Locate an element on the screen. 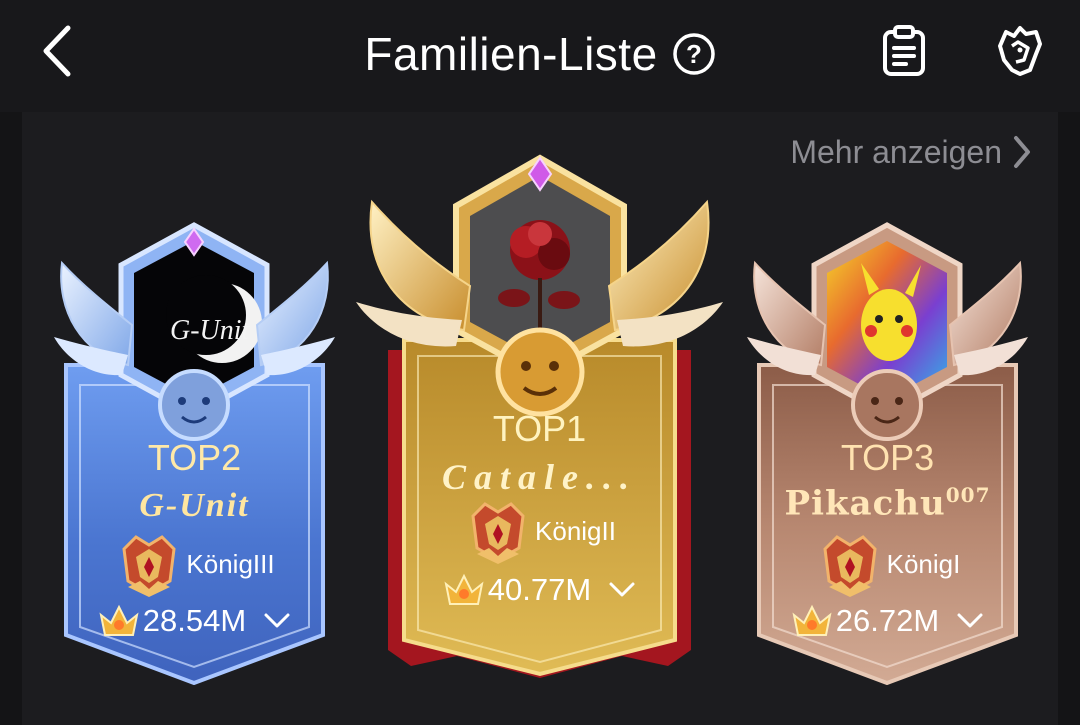 The width and height of the screenshot is (1080, 725). rank-label: TOP2 is located at coordinates (194, 457).